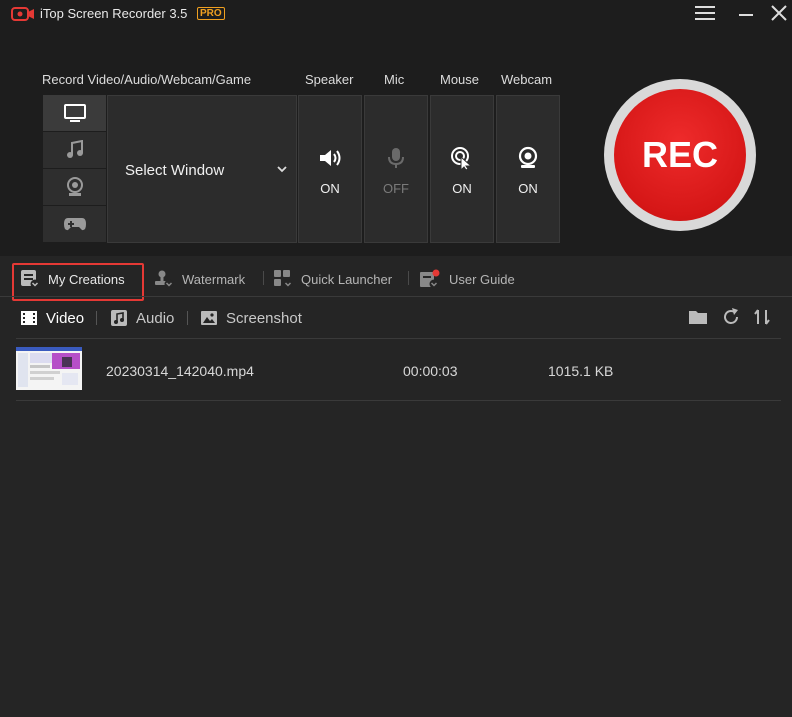  I want to click on user-guide-icon, so click(430, 279).